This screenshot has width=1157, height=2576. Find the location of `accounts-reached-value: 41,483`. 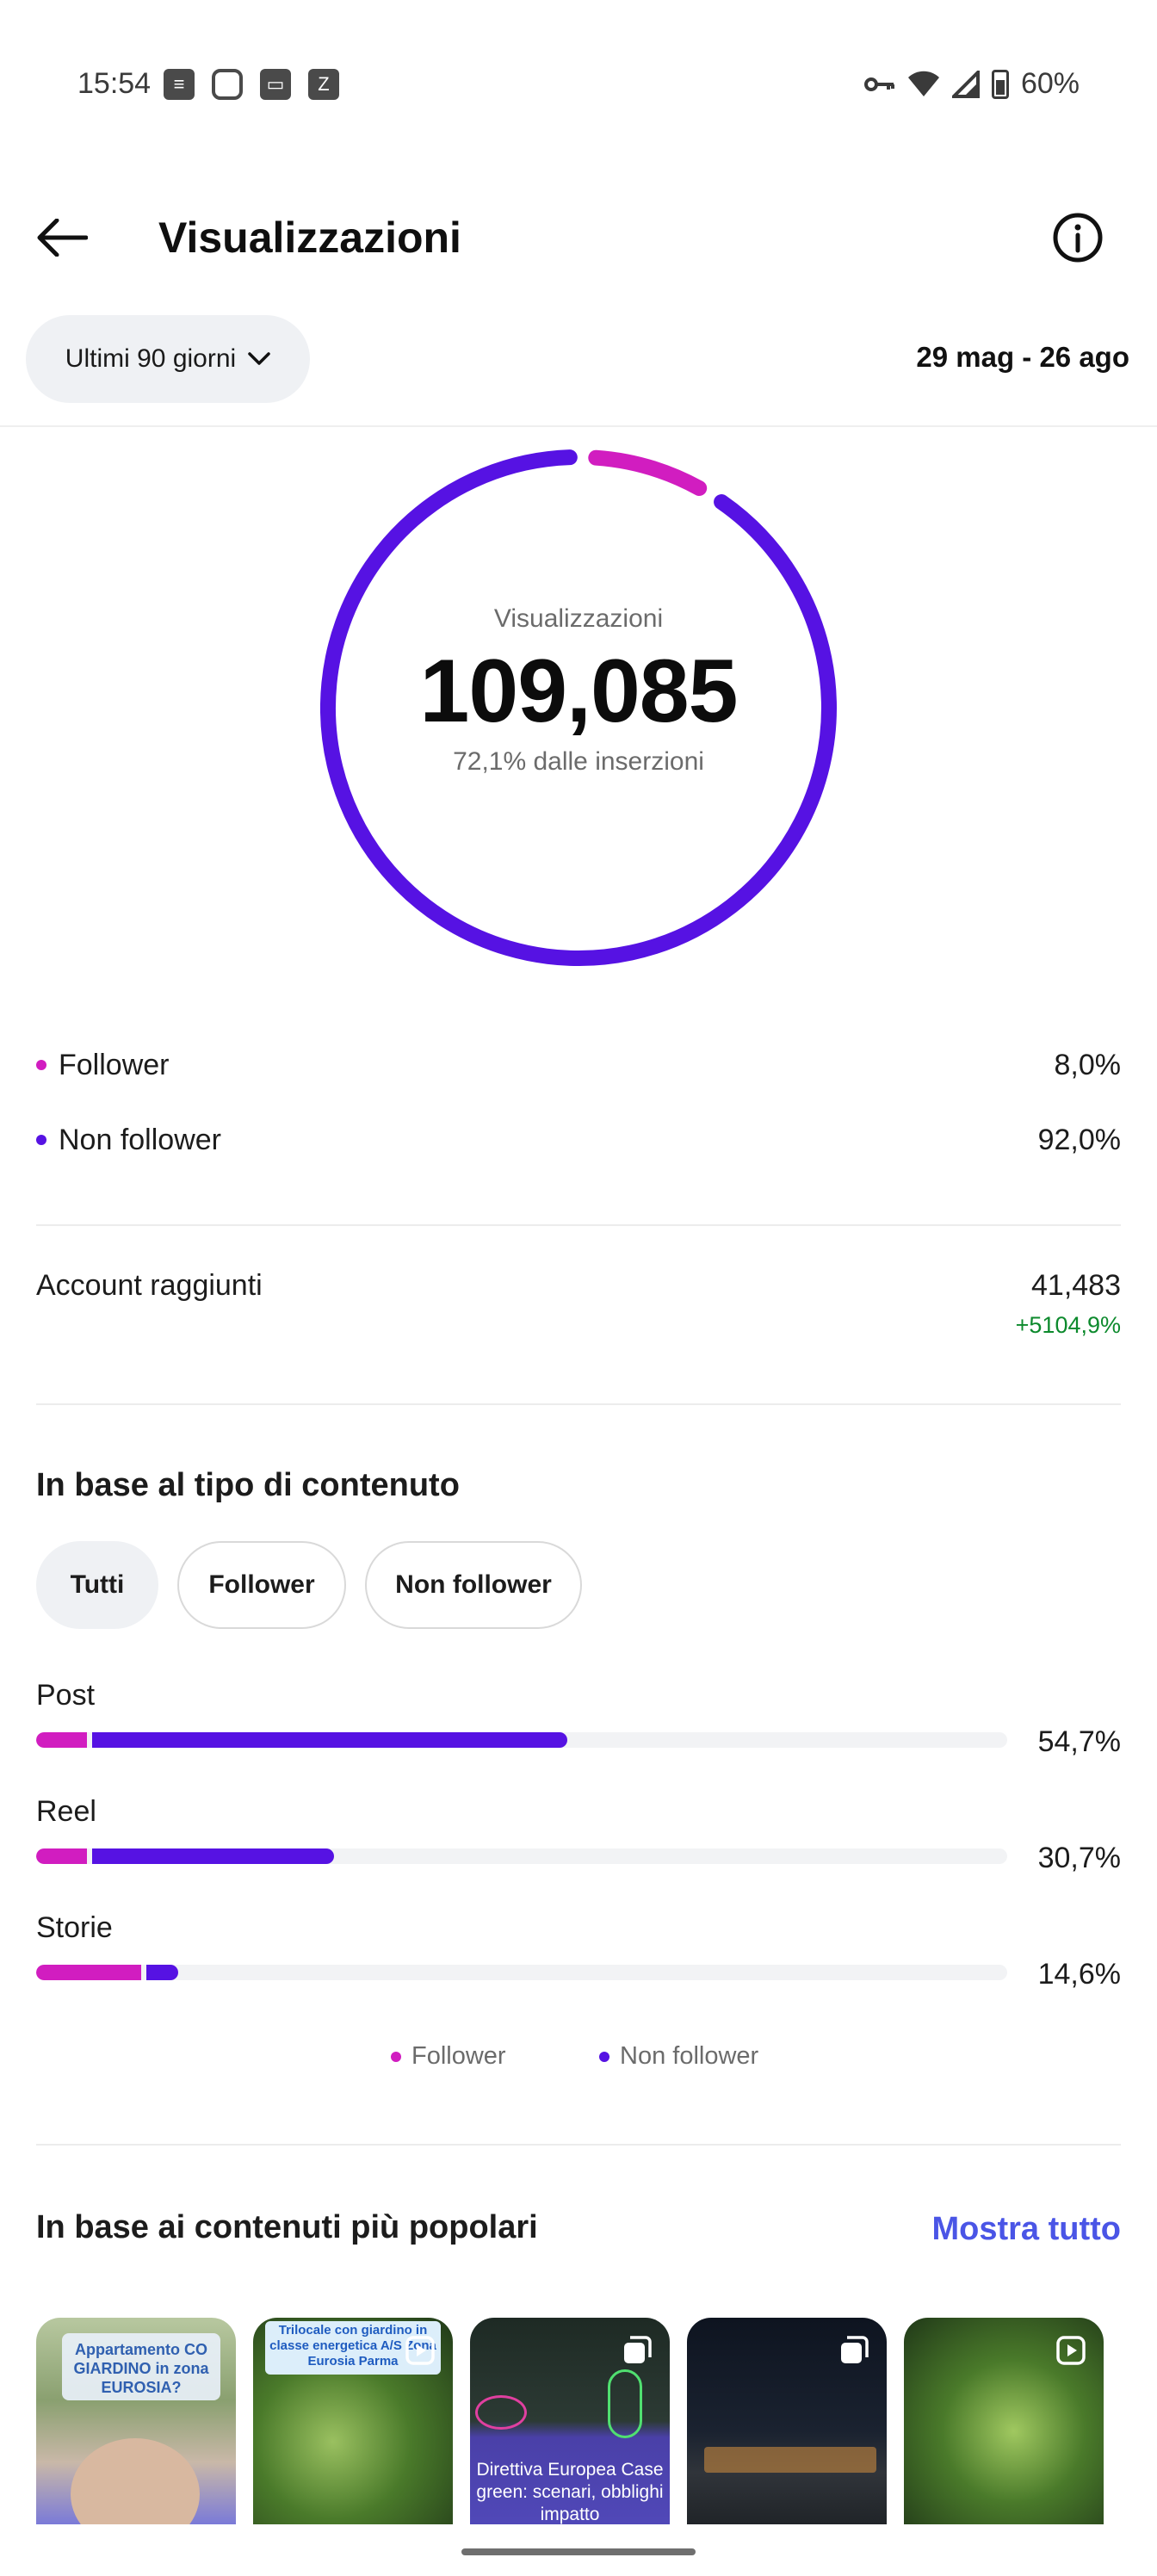

accounts-reached-value: 41,483 is located at coordinates (1076, 1286).